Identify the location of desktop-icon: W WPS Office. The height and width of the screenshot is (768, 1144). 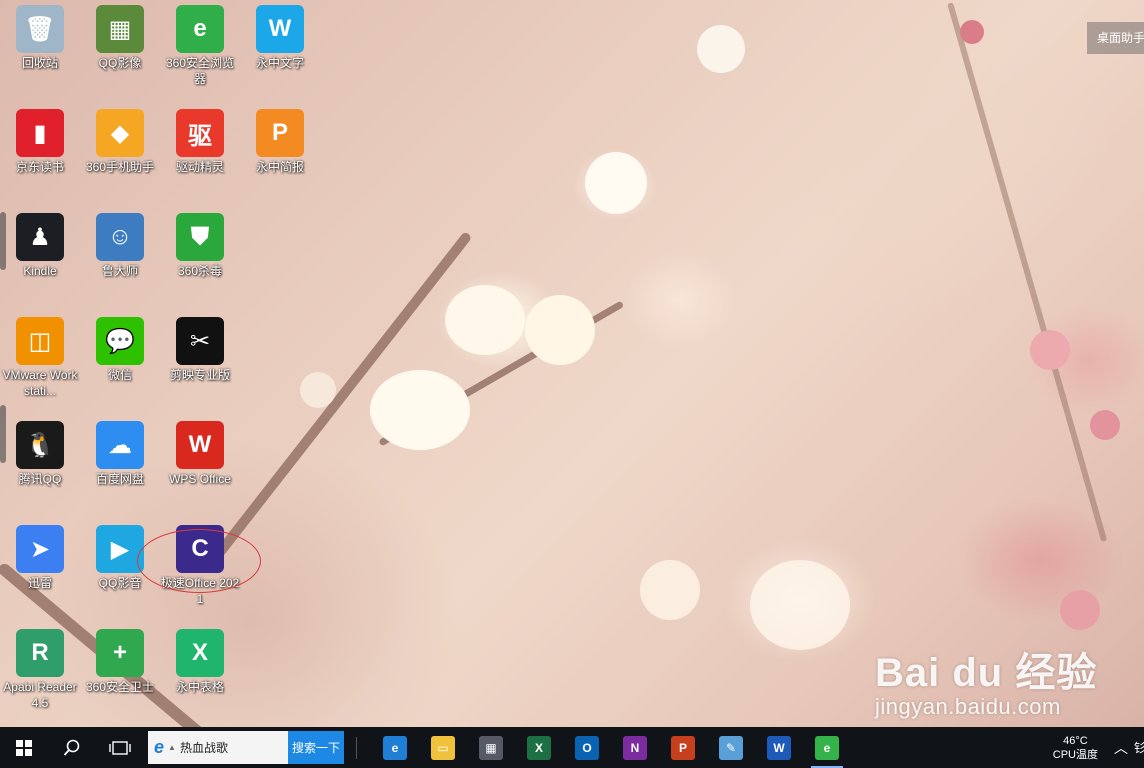
(200, 454).